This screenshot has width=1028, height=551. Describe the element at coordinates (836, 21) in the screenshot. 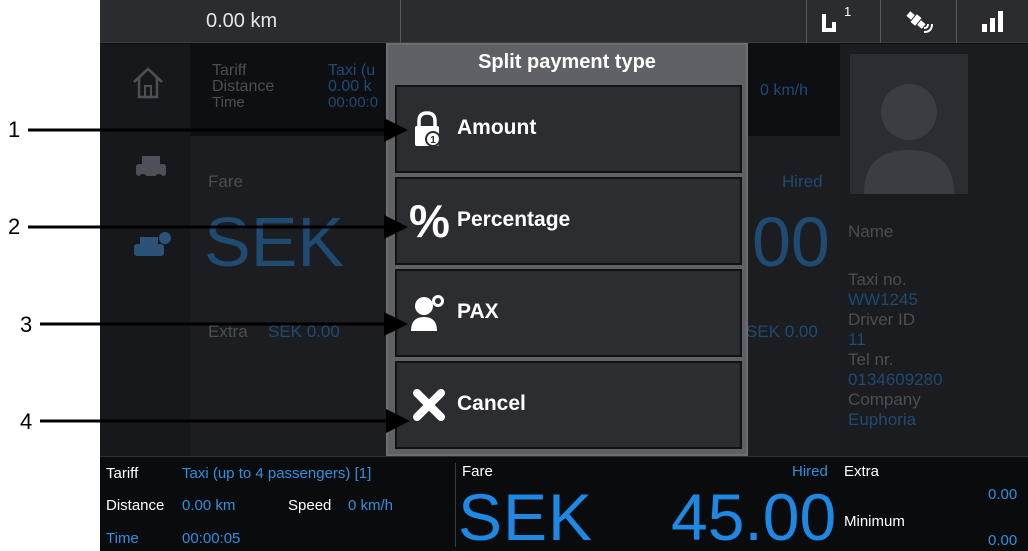

I see `phone-signal-icon: 1` at that location.